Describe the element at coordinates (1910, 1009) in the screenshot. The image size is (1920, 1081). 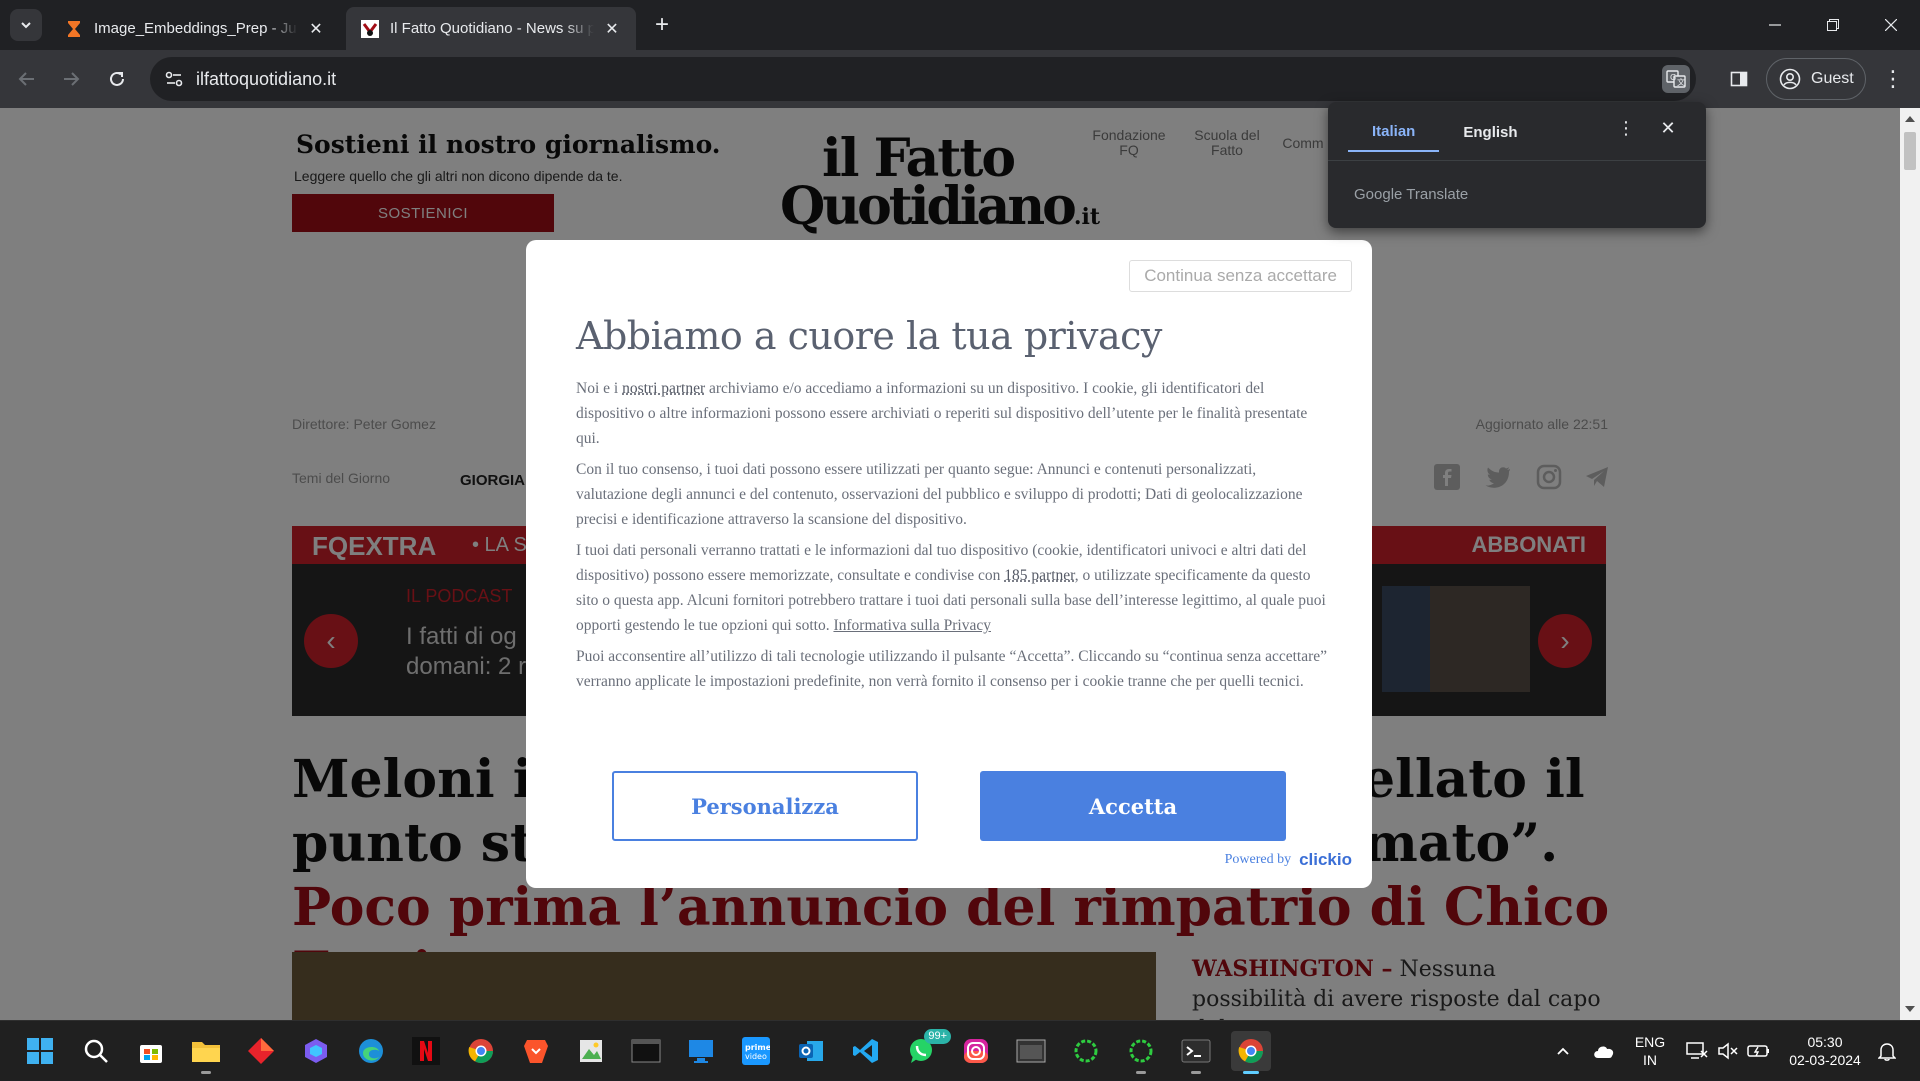
I see `scroll-down-arrow` at that location.